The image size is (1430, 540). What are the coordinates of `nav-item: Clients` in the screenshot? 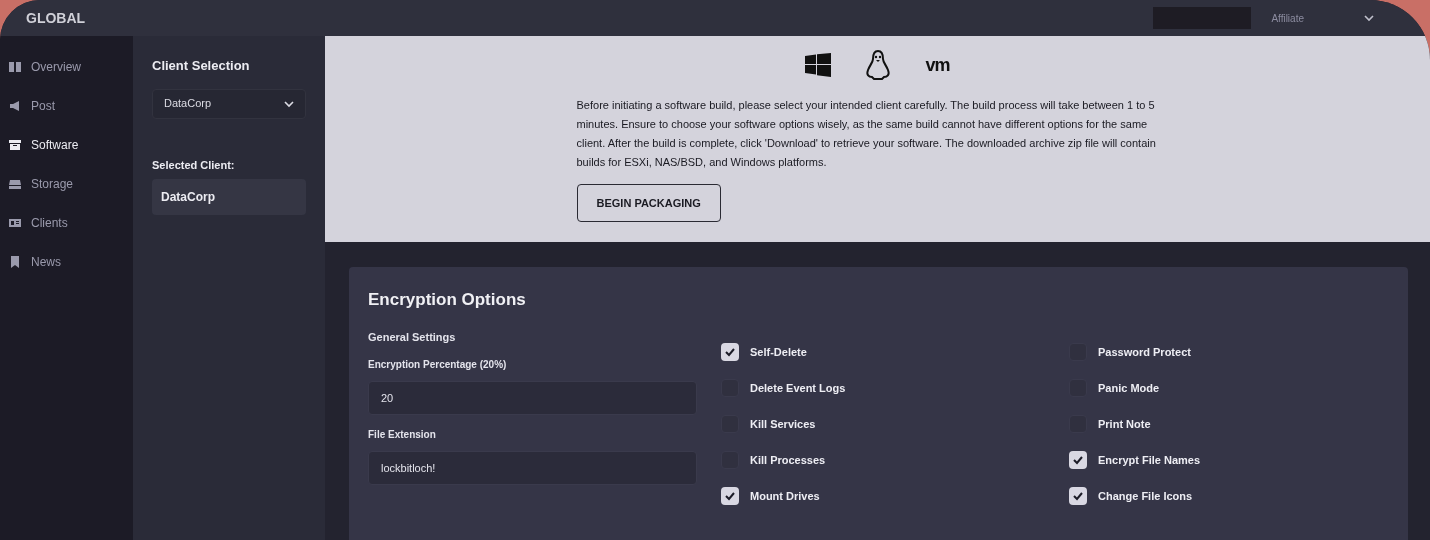 It's located at (71, 223).